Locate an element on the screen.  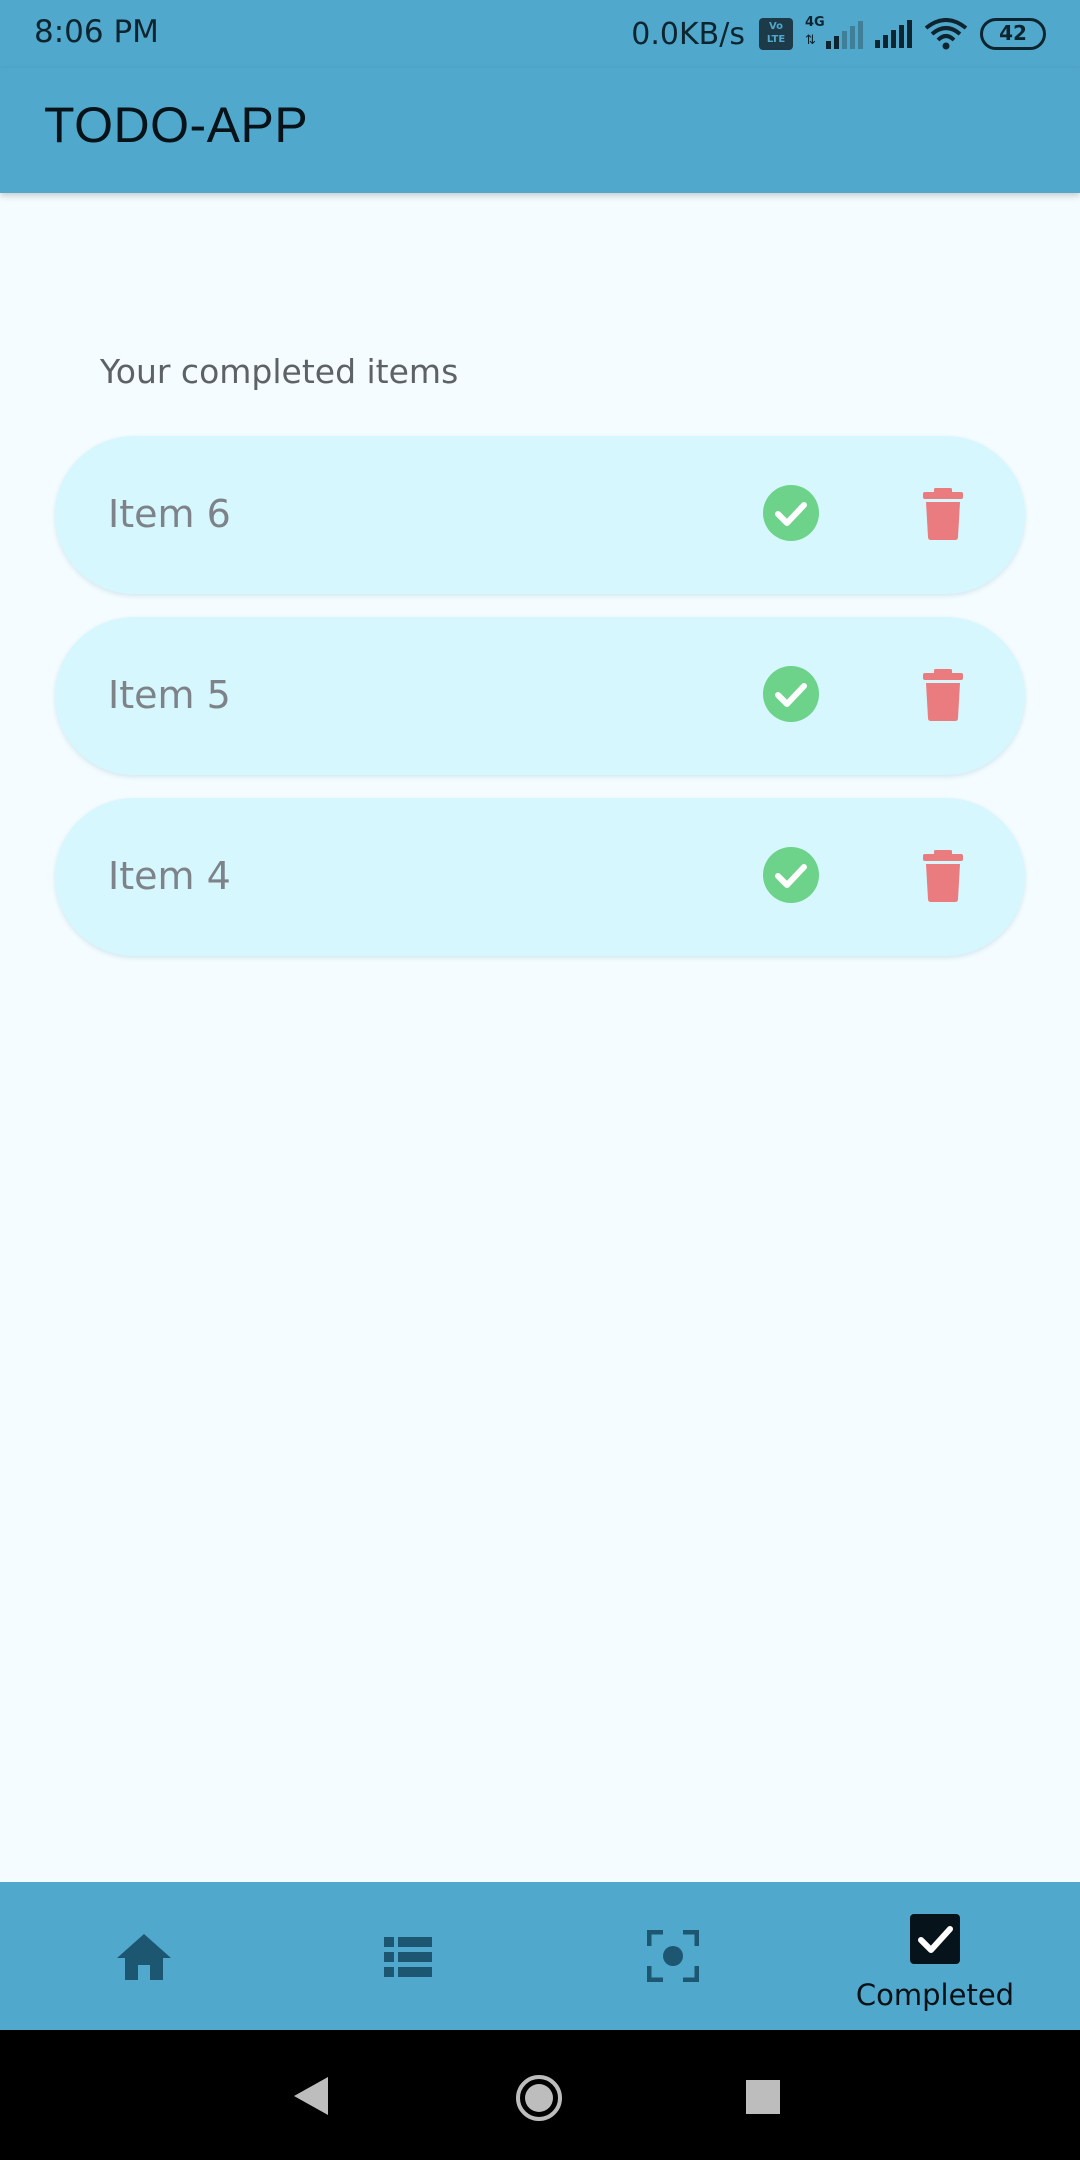
nav-completed: Completed is located at coordinates (935, 1956).